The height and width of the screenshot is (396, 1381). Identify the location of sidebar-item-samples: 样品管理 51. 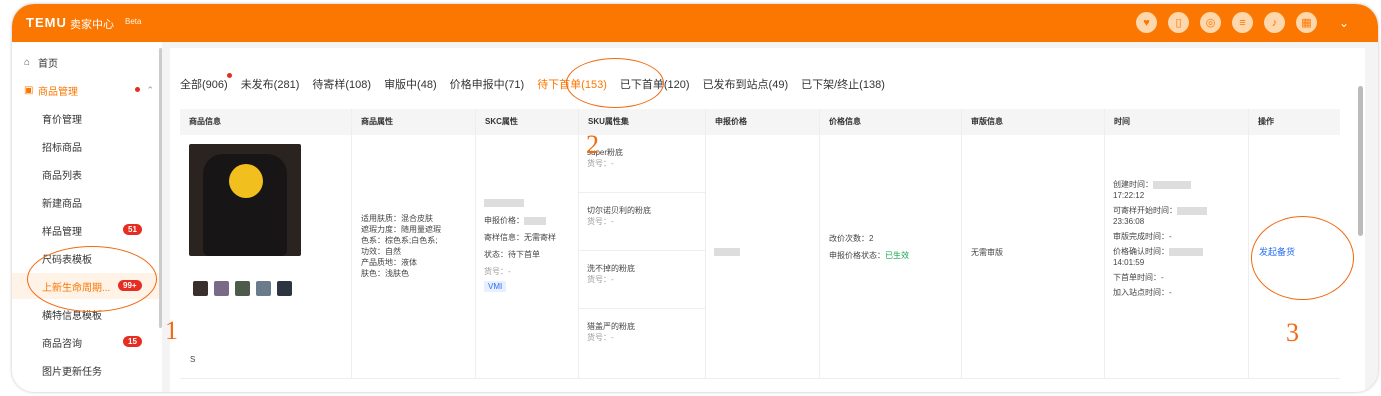
(87, 230).